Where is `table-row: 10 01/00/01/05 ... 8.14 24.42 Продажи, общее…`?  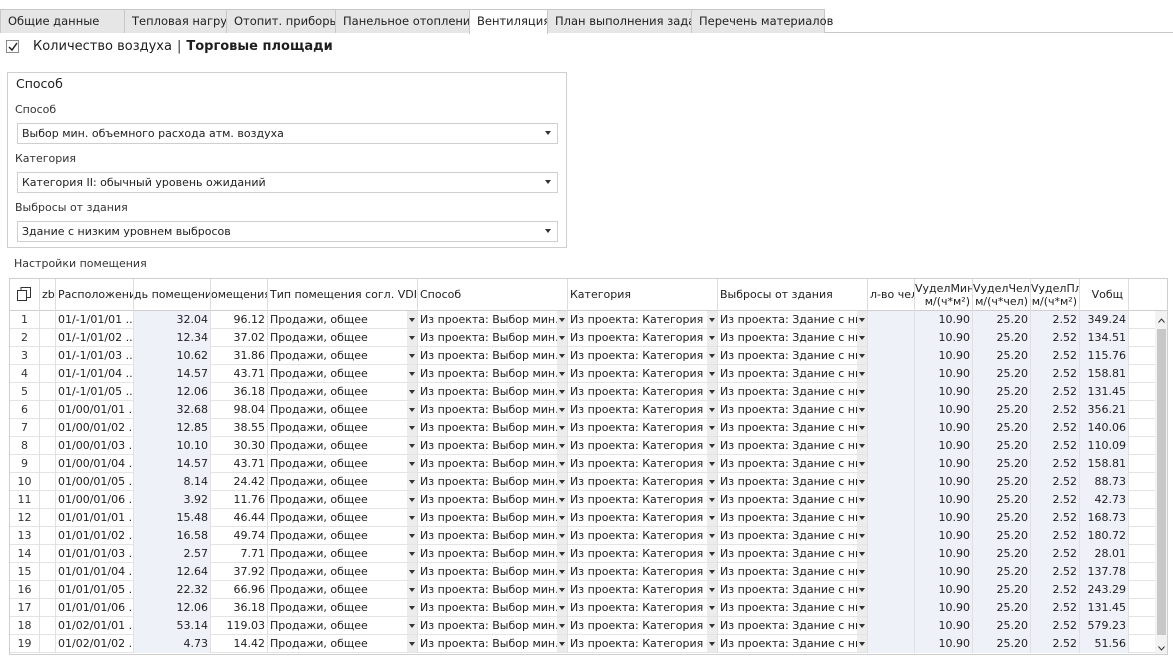 table-row: 10 01/00/01/05 ... 8.14 24.42 Продажи, общее… is located at coordinates (582, 482).